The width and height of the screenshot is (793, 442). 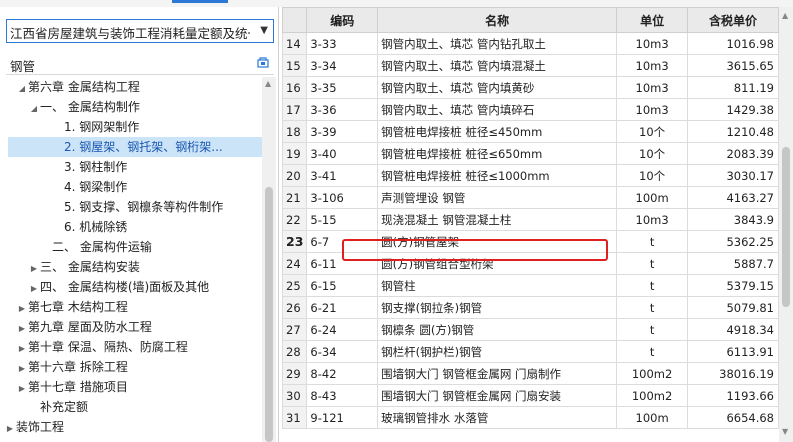 I want to click on cell-name: 钢管内取土、填芯 管内填碎石, so click(x=497, y=109).